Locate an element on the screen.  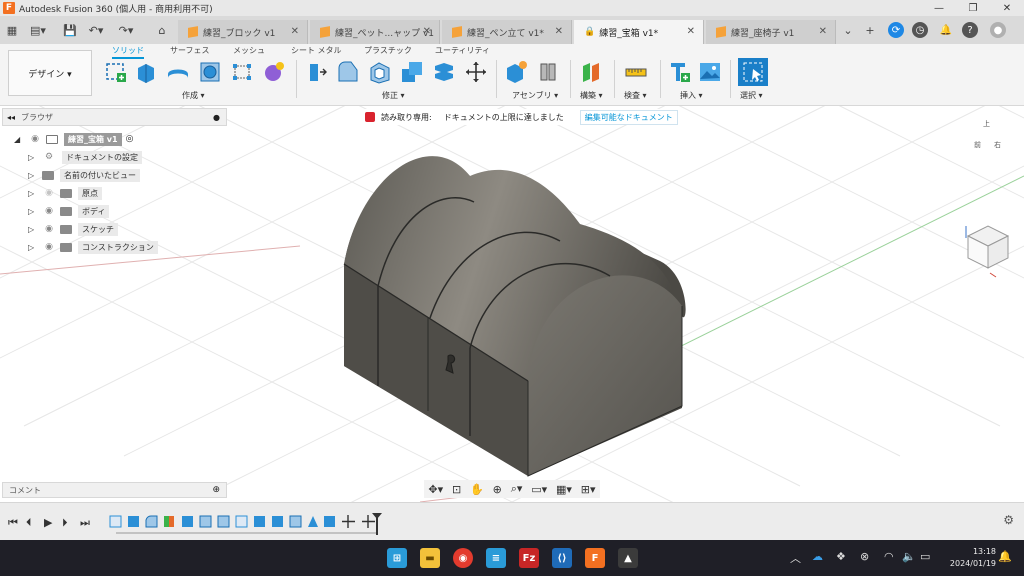
browser-item-document-settings: ▷ ⚙ ドキュメントの設定 is located at coordinates (85, 157).